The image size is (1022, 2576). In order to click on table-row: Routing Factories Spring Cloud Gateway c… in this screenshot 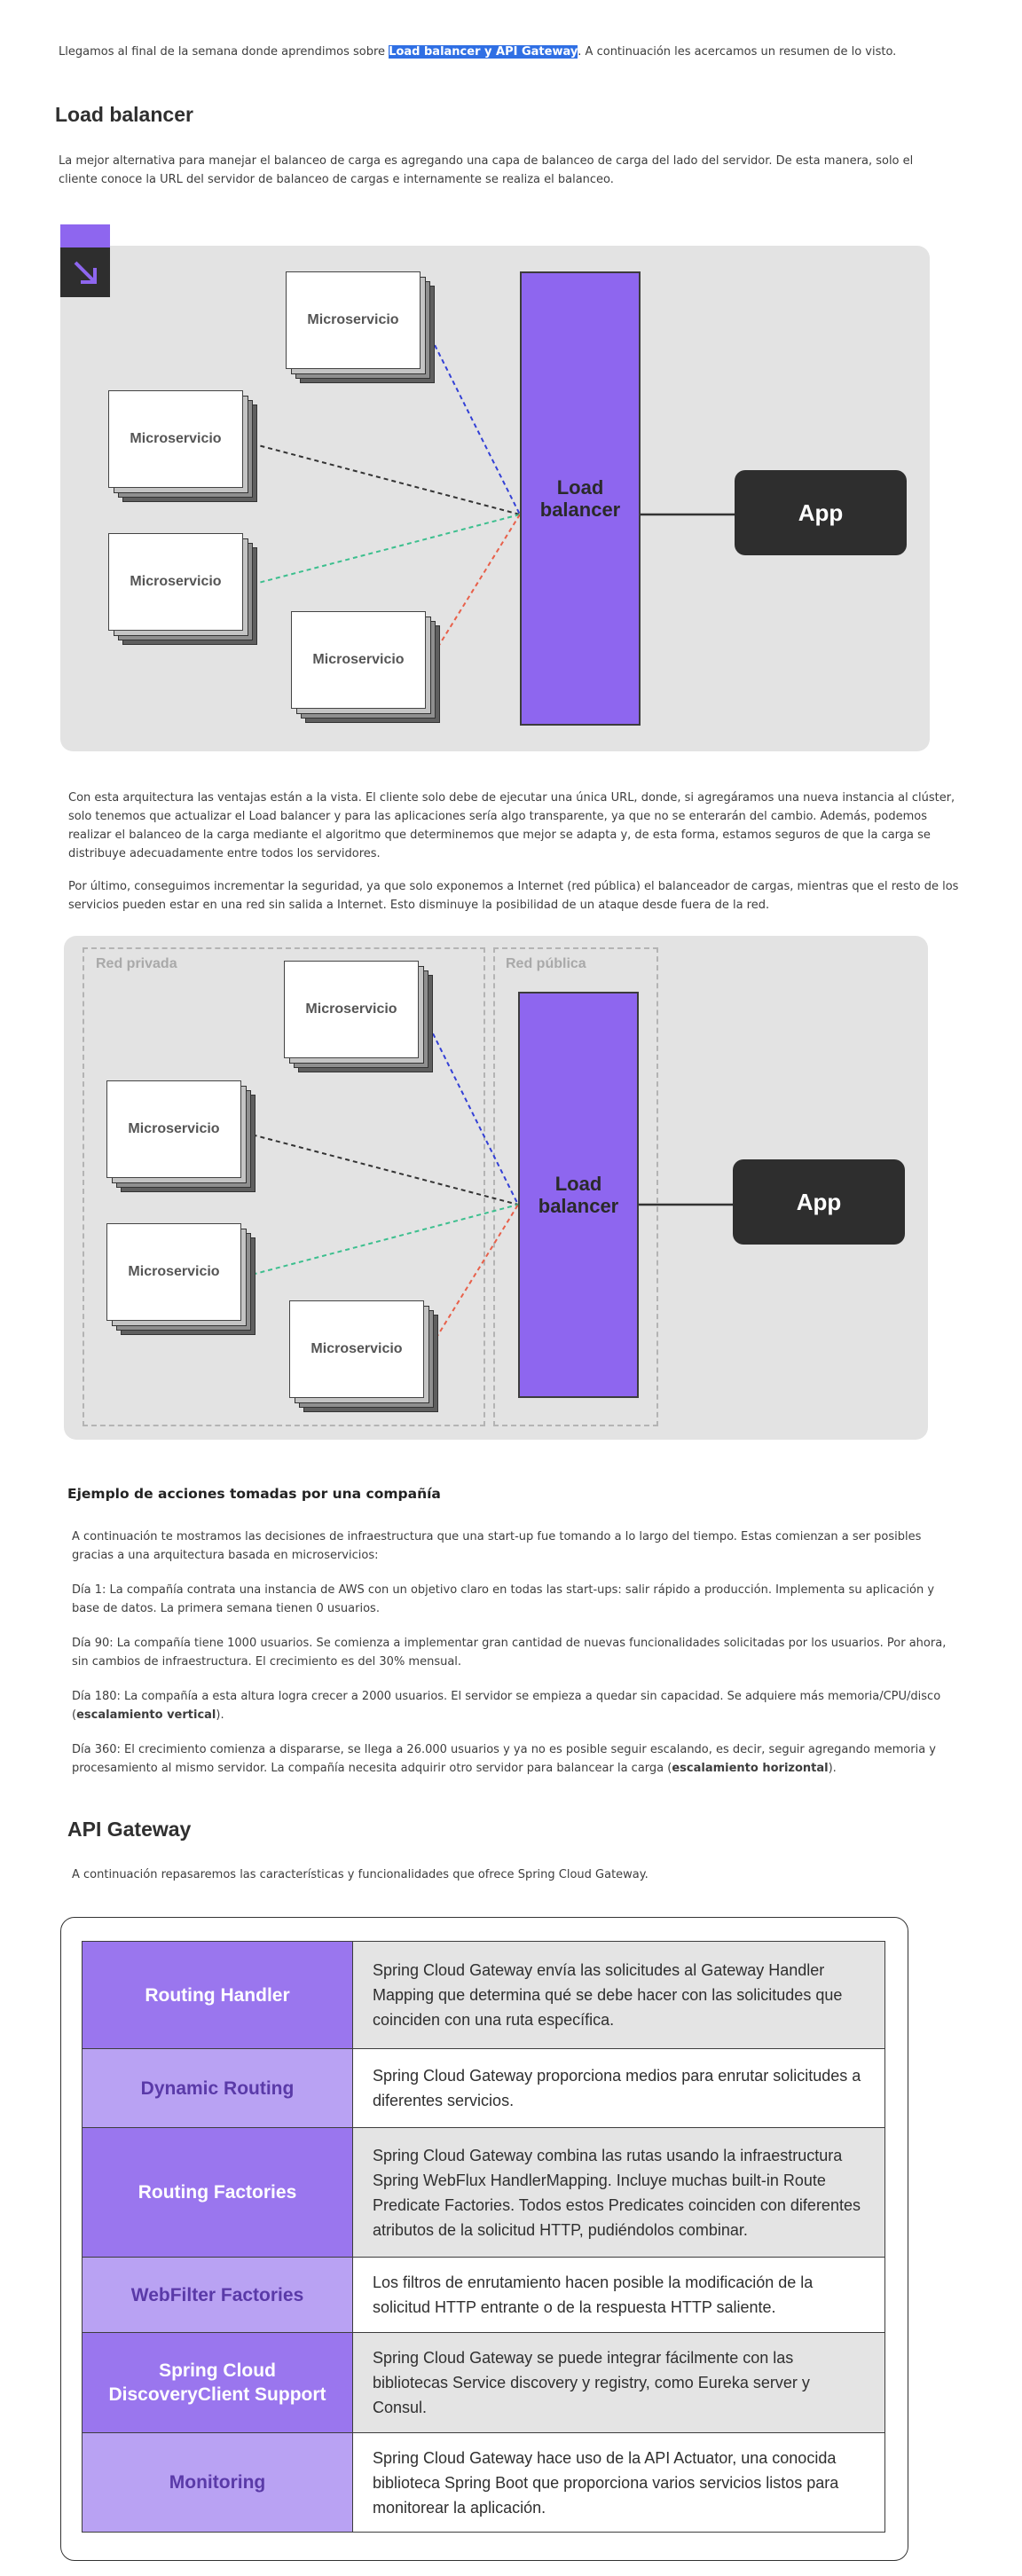, I will do `click(483, 2193)`.